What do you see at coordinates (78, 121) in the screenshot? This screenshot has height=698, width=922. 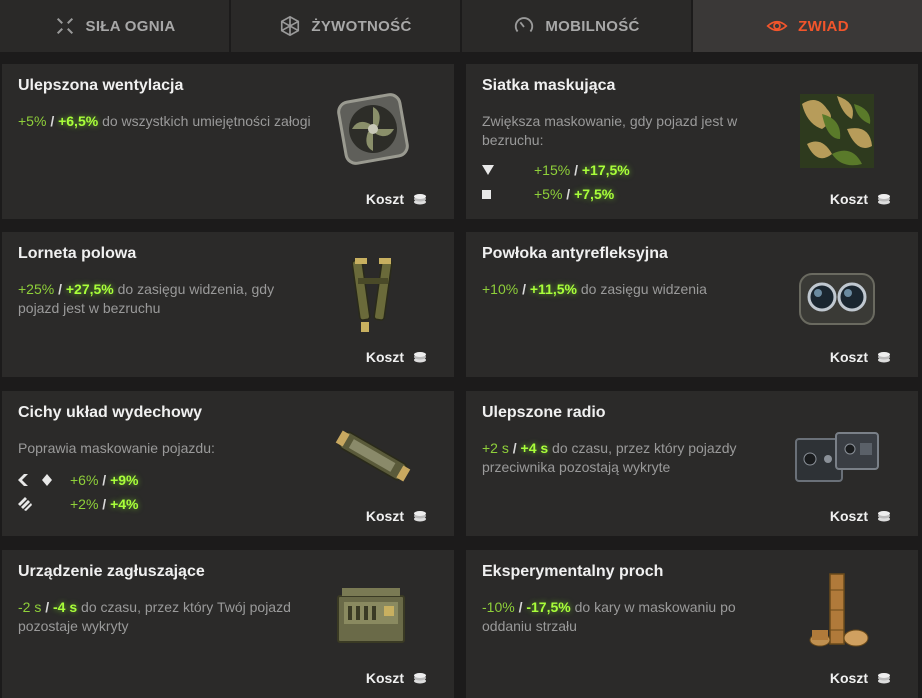 I see `bonus-improved: +6,5%` at bounding box center [78, 121].